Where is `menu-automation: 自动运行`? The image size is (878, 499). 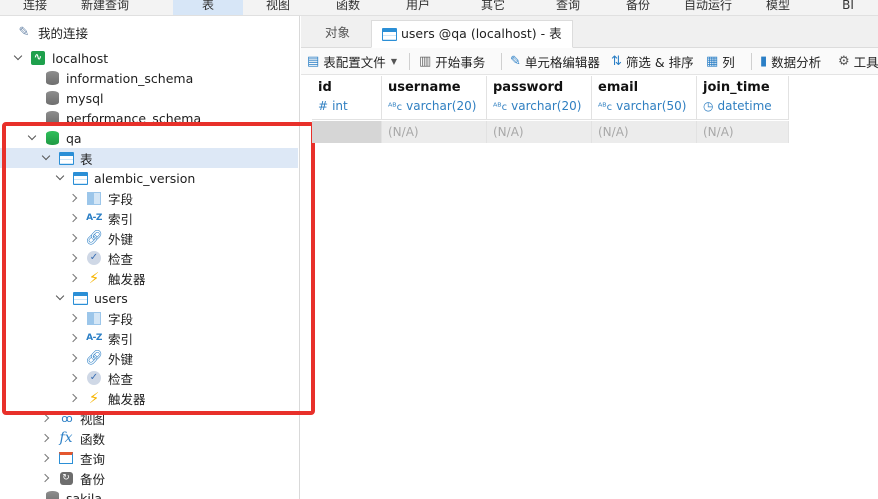 menu-automation: 自动运行 is located at coordinates (708, 7).